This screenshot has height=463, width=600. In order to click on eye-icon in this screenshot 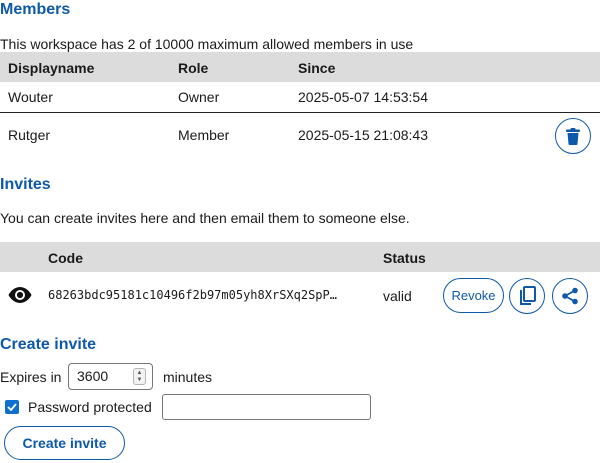, I will do `click(20, 295)`.